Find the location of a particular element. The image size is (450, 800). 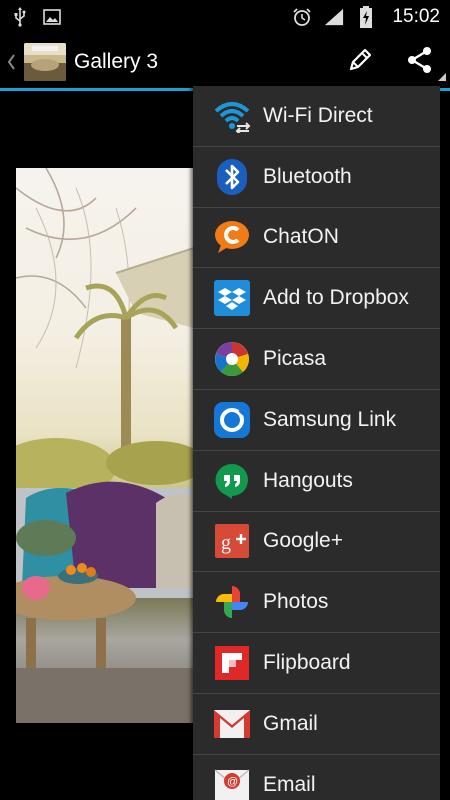

share-item-label: Samsung Link is located at coordinates (330, 419).